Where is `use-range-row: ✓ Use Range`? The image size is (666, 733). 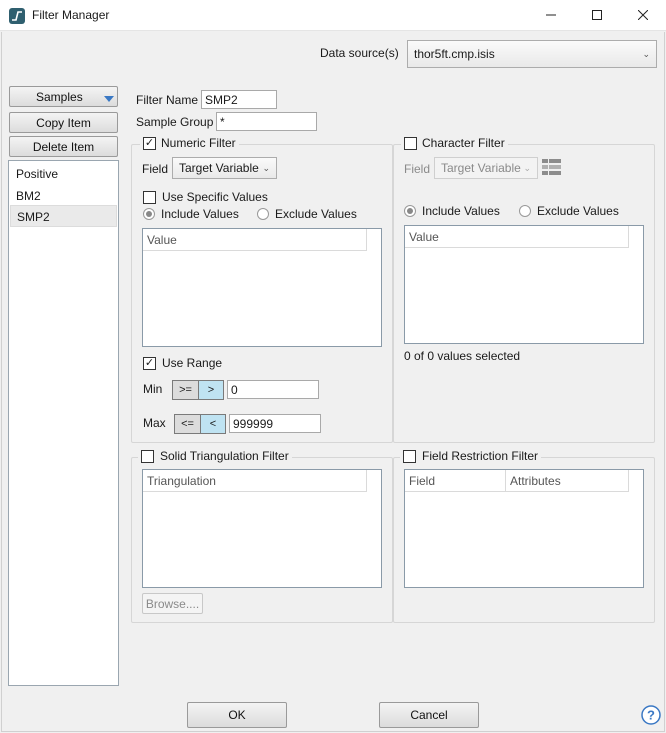
use-range-row: ✓ Use Range is located at coordinates (182, 363).